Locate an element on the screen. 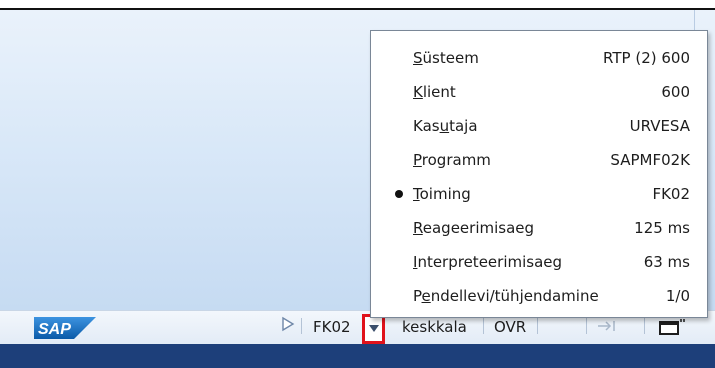  insert-mode-indicator: OVR is located at coordinates (510, 327).